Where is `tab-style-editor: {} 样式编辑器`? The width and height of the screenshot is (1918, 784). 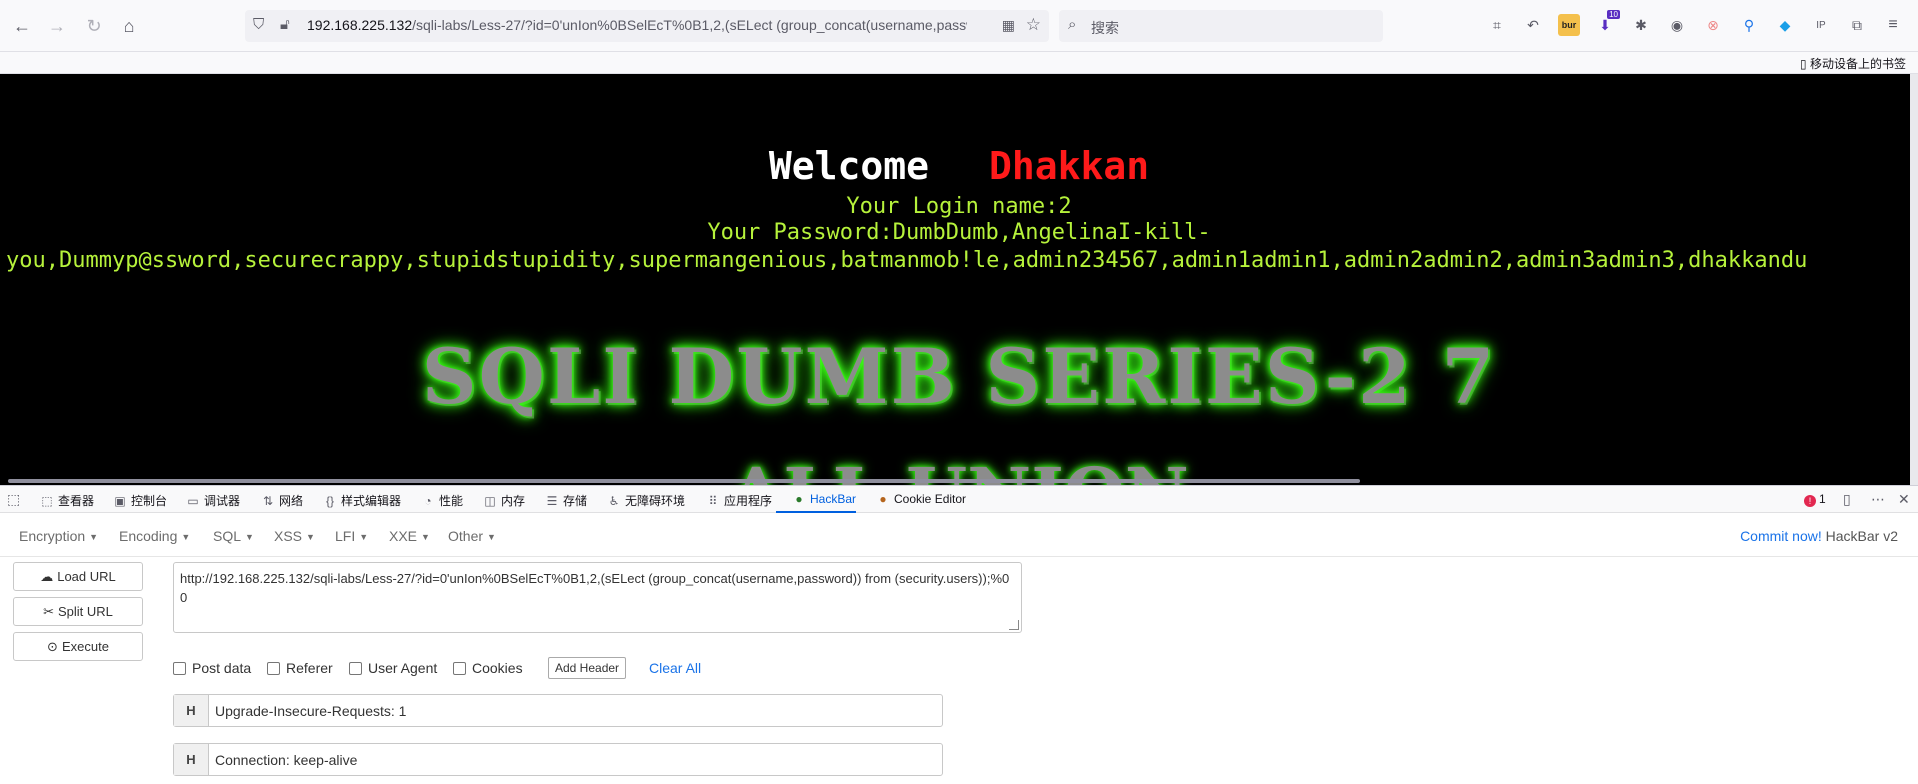 tab-style-editor: {} 样式编辑器 is located at coordinates (362, 500).